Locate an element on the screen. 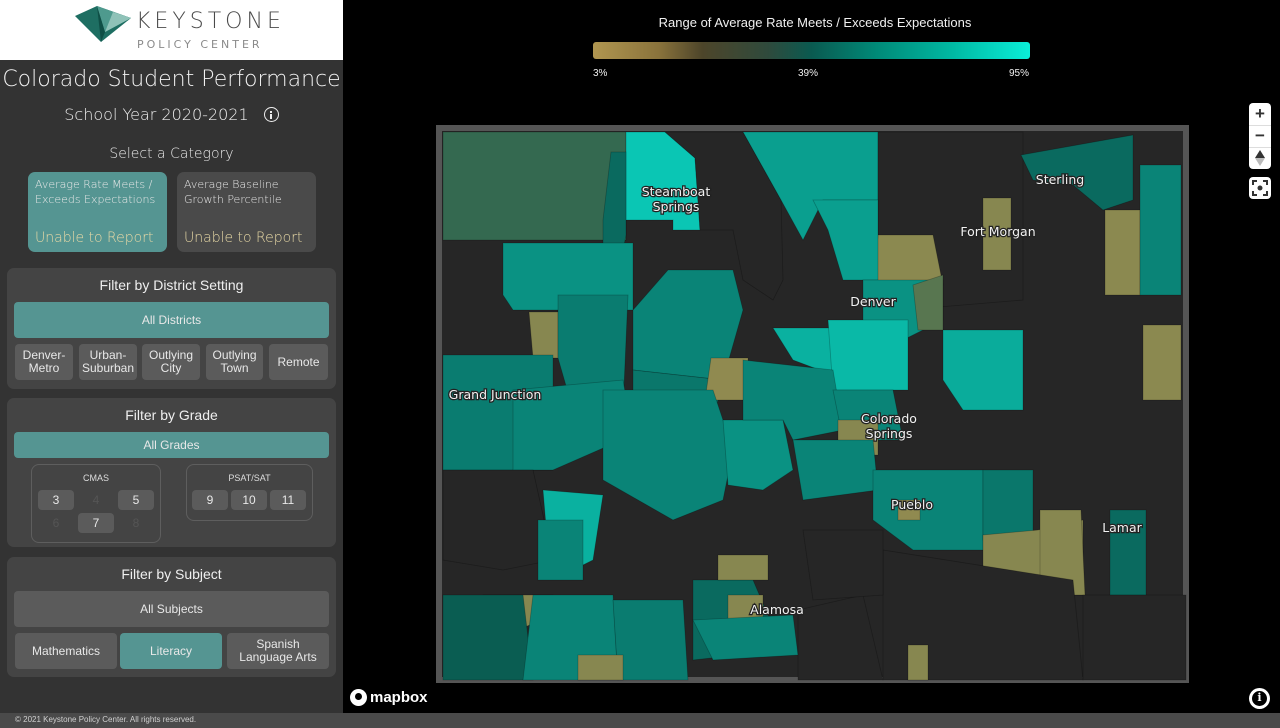 This screenshot has height=728, width=1280. district-moffat is located at coordinates (534, 186).